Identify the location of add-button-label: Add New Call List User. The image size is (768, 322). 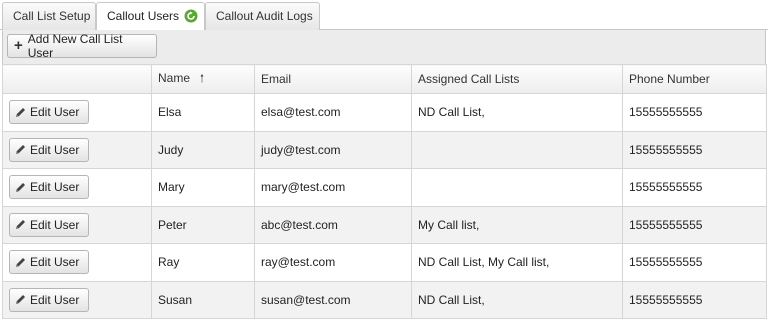
(75, 46).